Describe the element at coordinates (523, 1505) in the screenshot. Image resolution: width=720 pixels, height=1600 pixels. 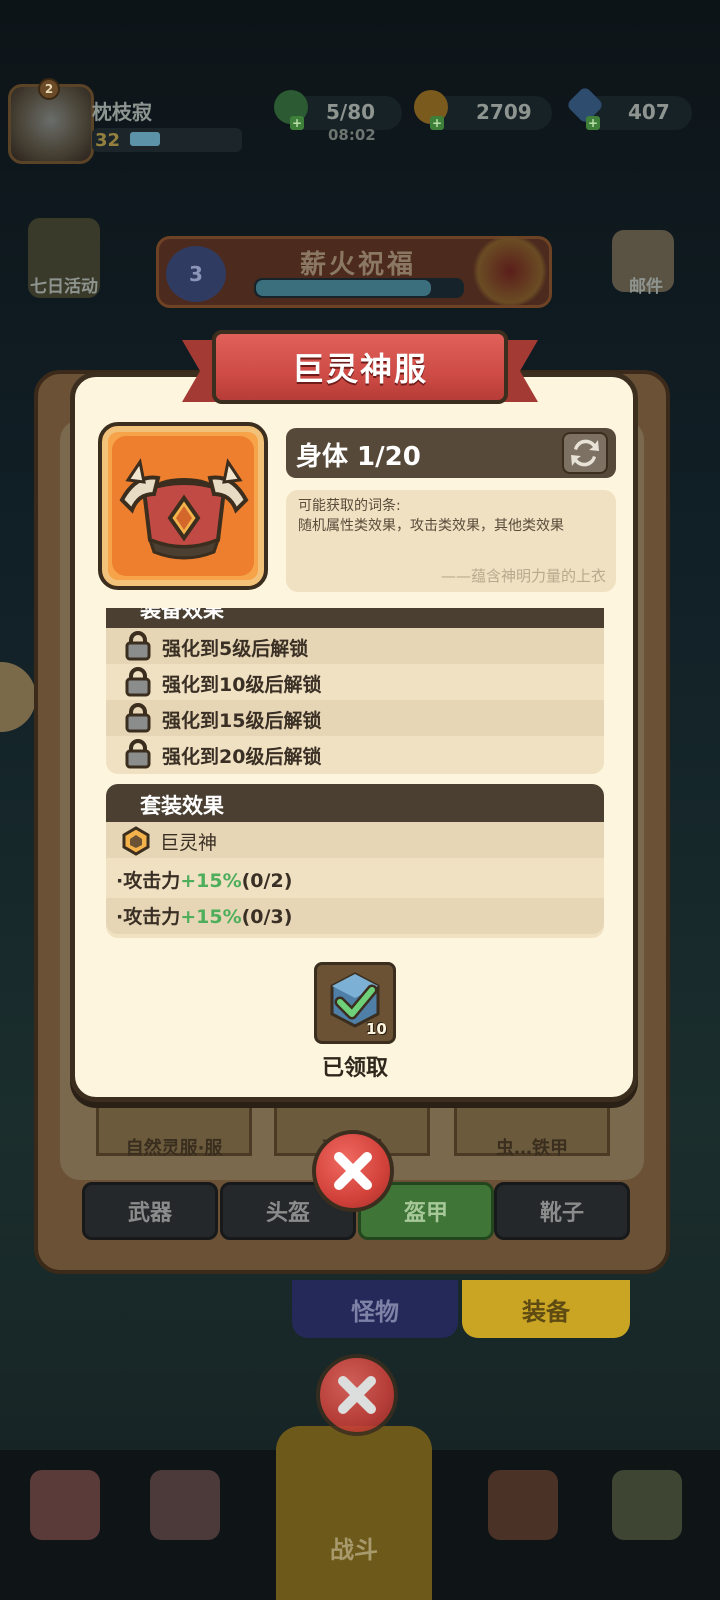
I see `ship-icon` at that location.